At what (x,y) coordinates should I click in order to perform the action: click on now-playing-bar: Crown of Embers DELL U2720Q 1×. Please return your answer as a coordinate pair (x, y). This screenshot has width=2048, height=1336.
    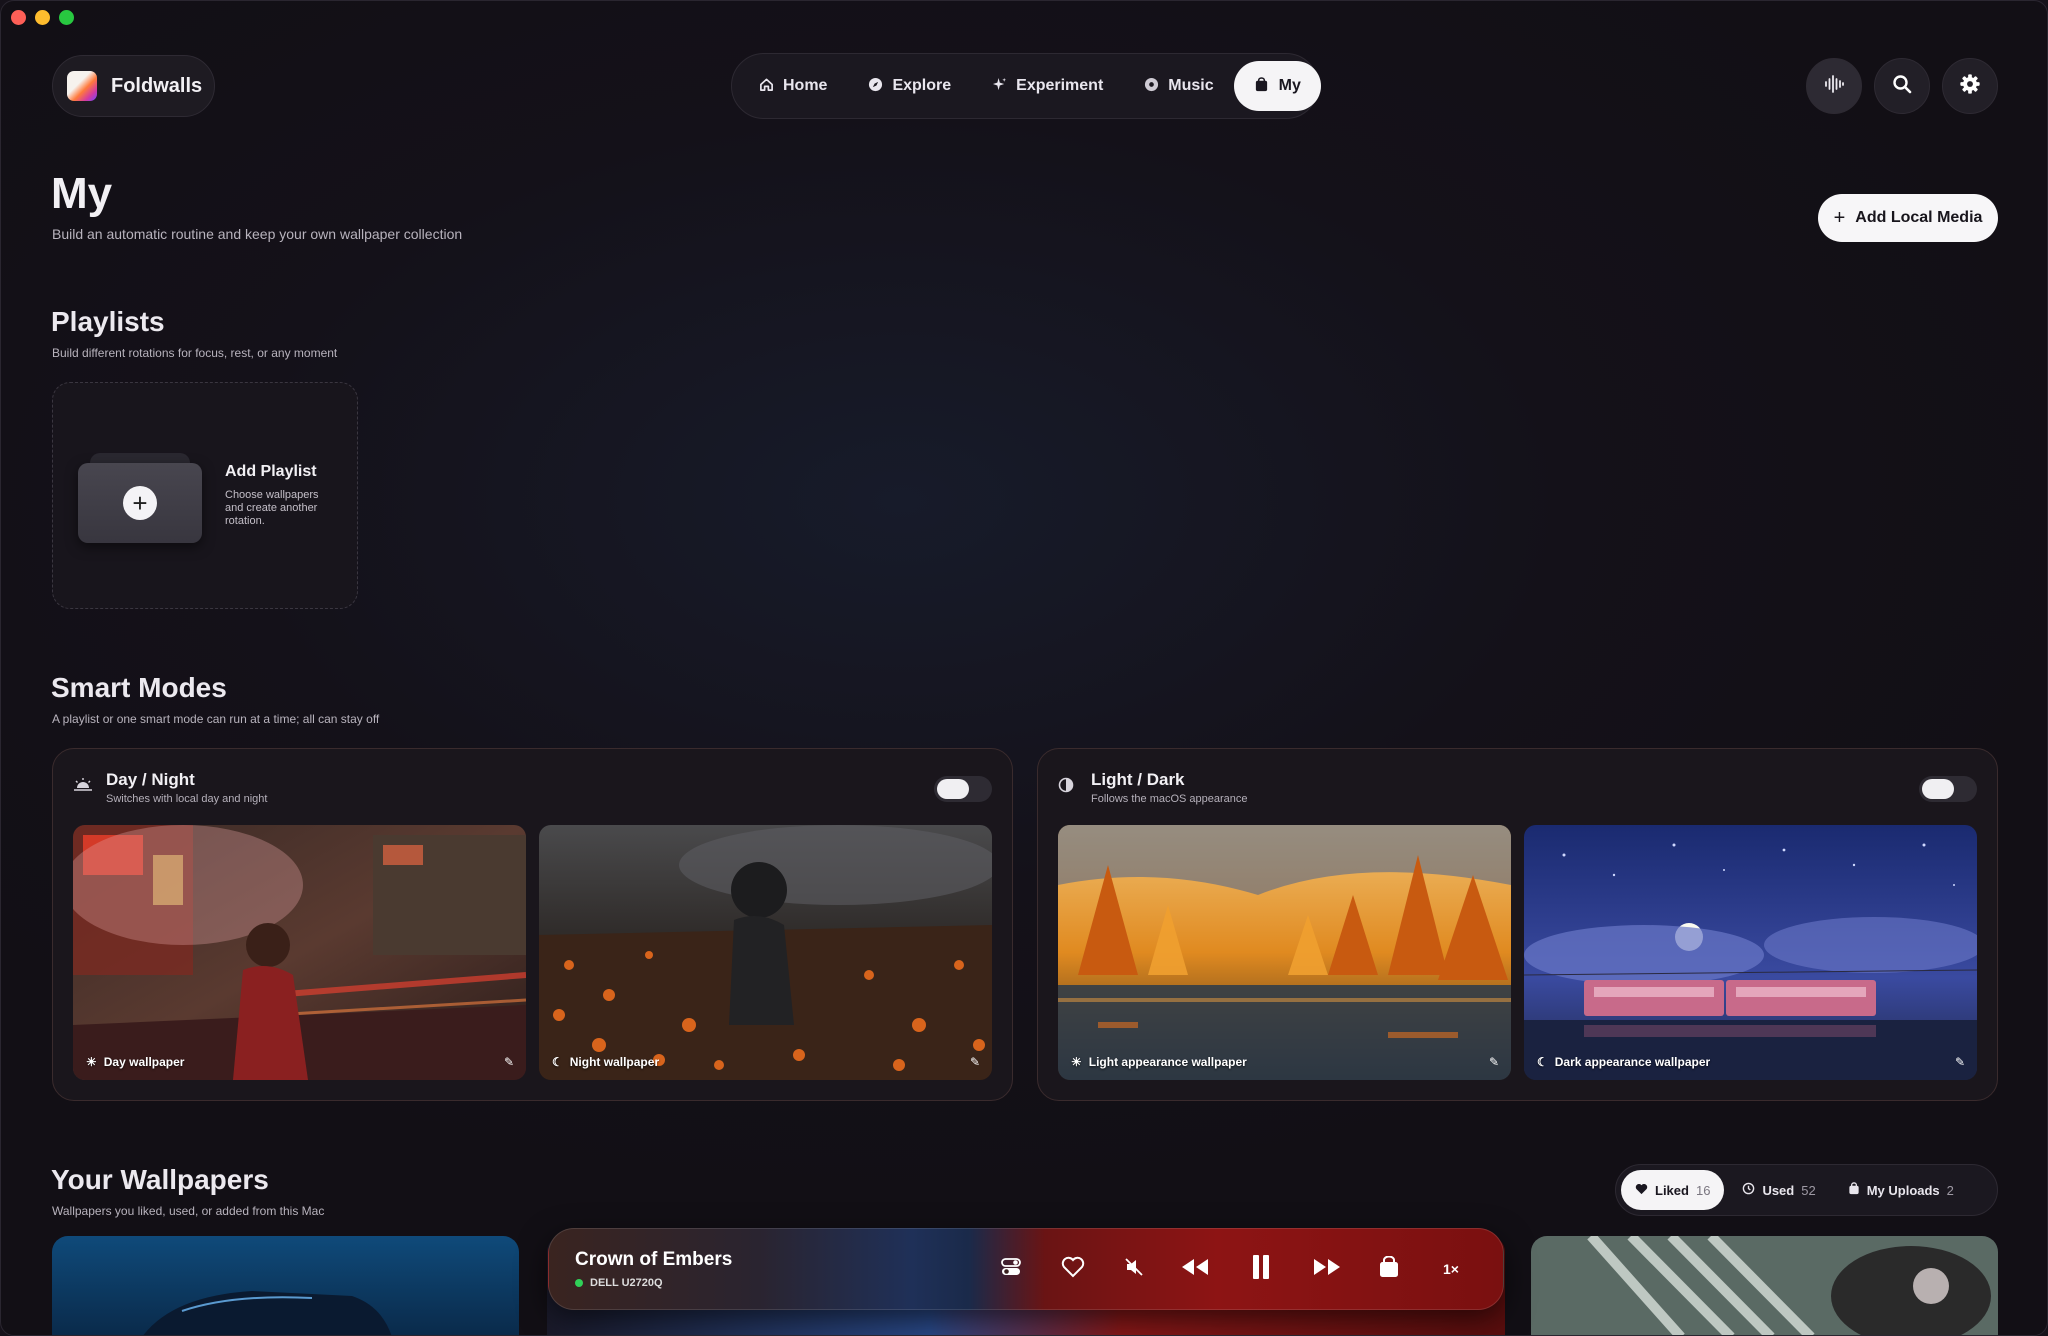
    Looking at the image, I should click on (1026, 1269).